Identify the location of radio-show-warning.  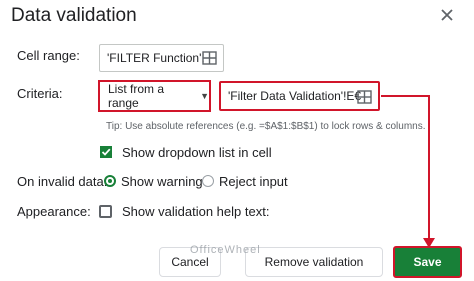
(110, 181).